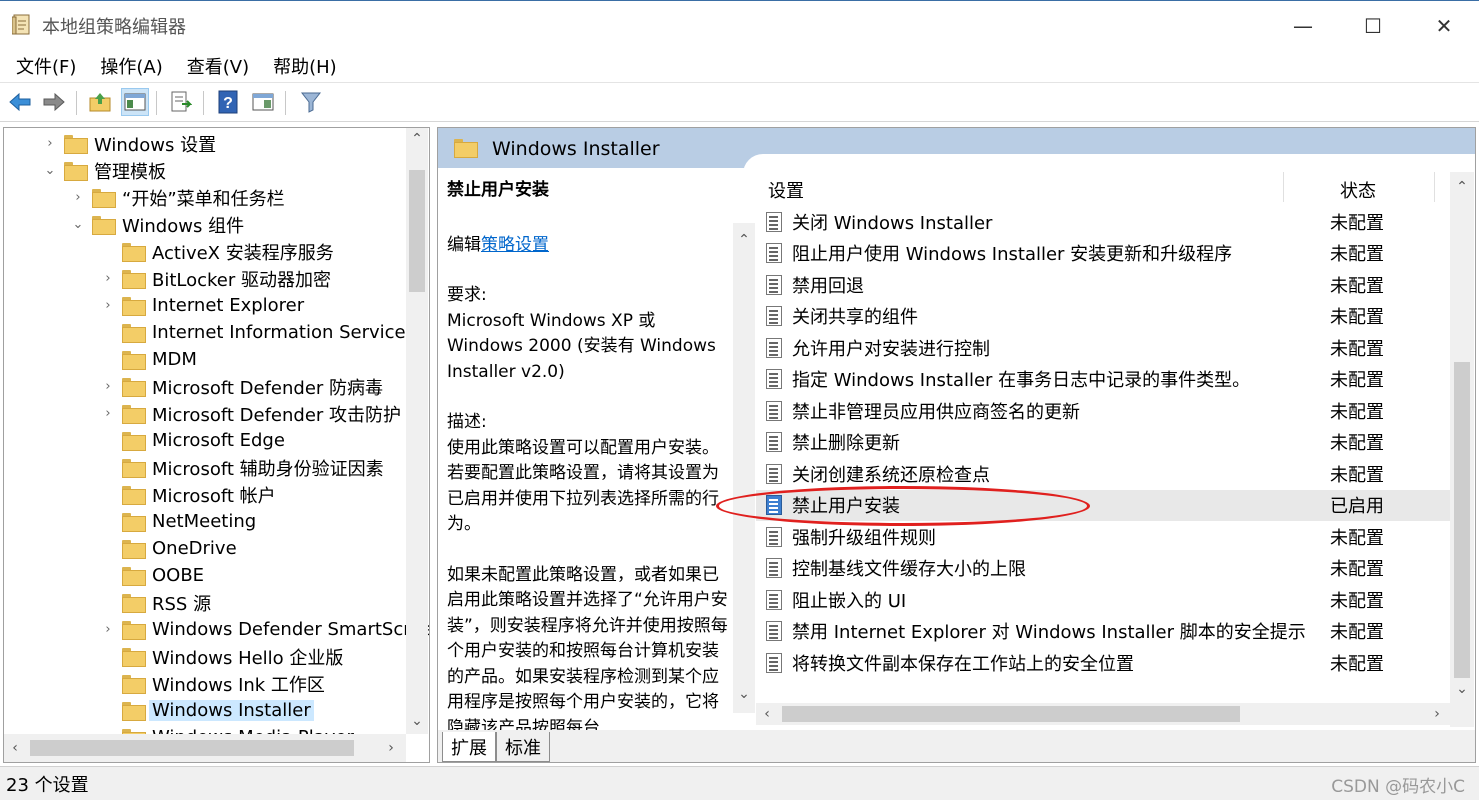 The image size is (1479, 800). I want to click on tree-item-label: Windows Hello 企业版, so click(248, 658).